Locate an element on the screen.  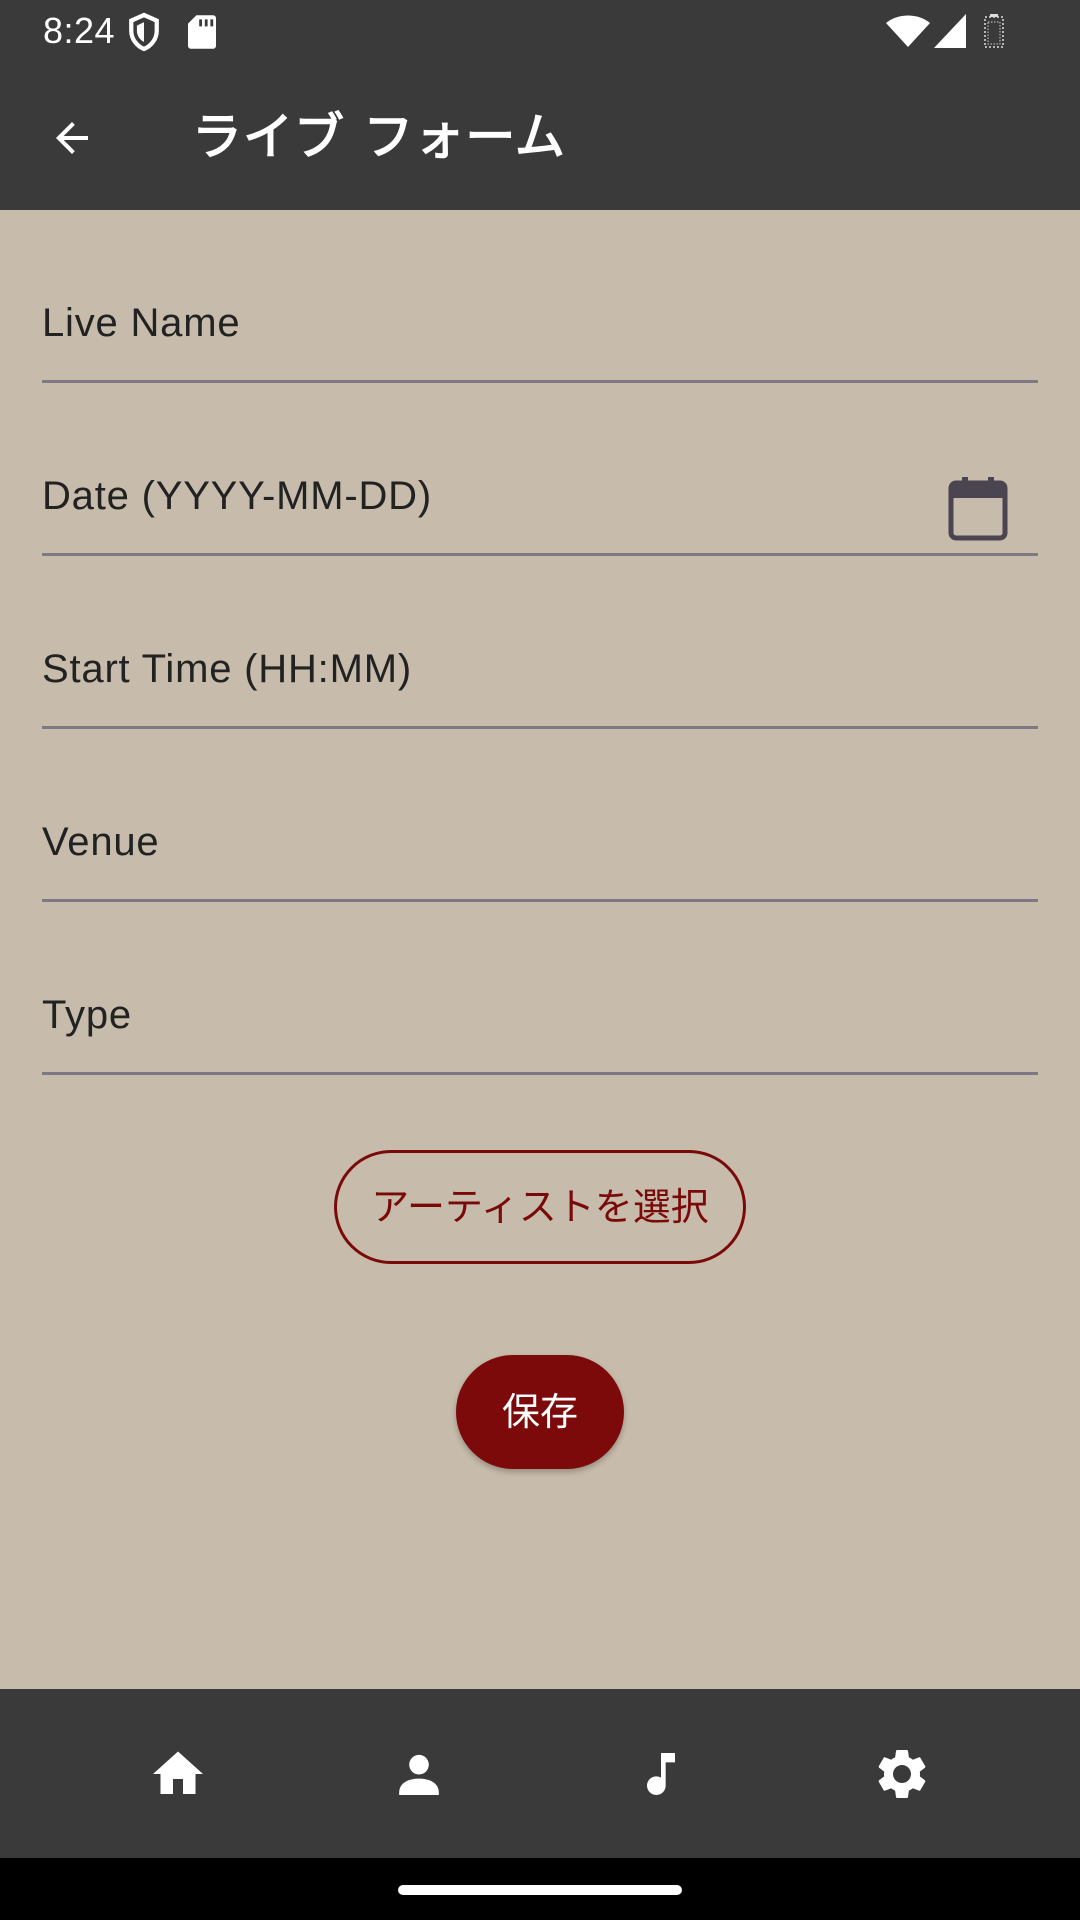
type-input is located at coordinates (540, 1017).